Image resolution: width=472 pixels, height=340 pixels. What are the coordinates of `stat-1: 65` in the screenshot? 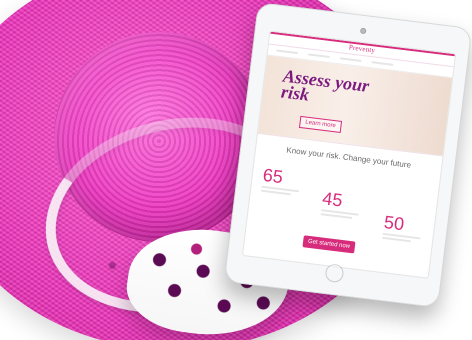 It's located at (281, 181).